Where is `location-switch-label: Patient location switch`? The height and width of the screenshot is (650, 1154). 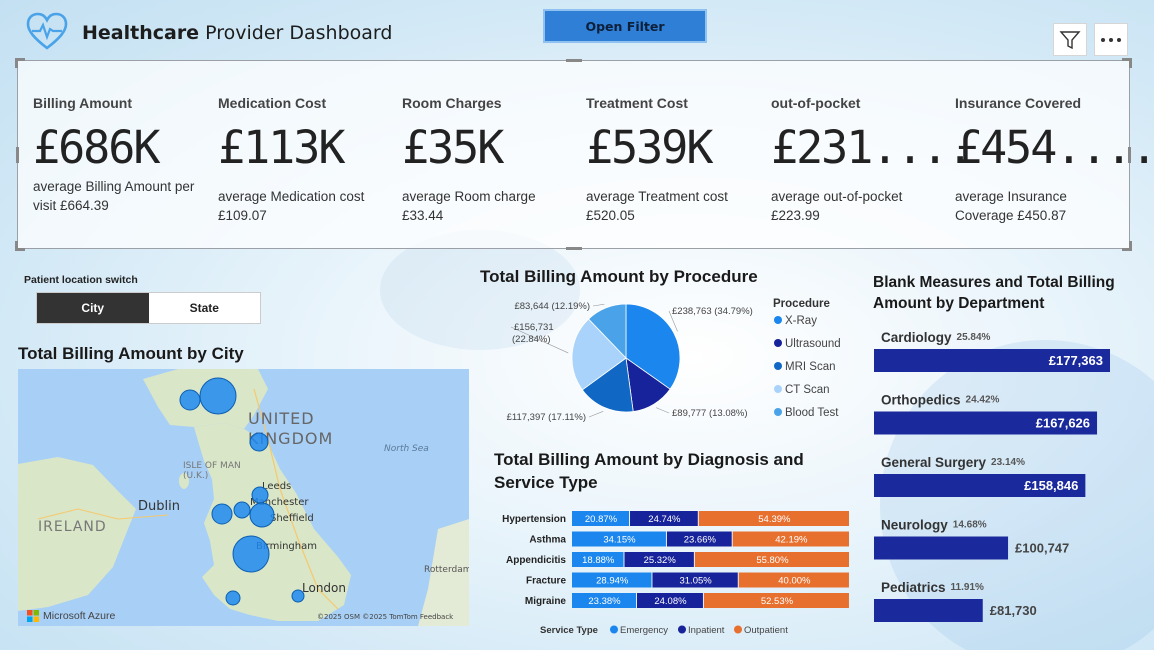 location-switch-label: Patient location switch is located at coordinates (81, 280).